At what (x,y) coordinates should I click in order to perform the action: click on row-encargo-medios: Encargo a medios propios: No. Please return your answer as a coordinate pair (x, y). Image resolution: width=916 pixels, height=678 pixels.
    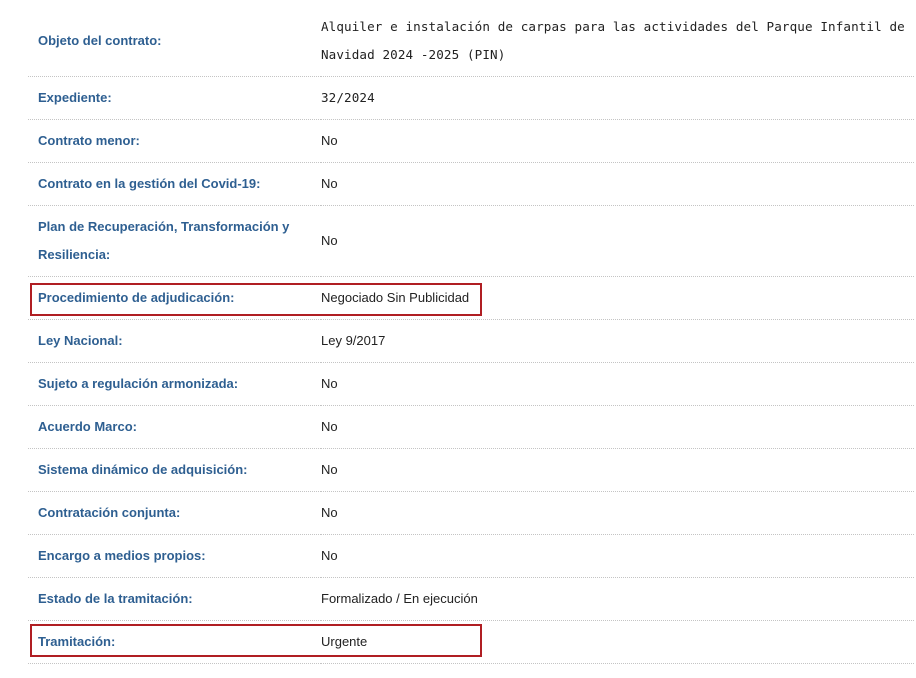
    Looking at the image, I should click on (471, 556).